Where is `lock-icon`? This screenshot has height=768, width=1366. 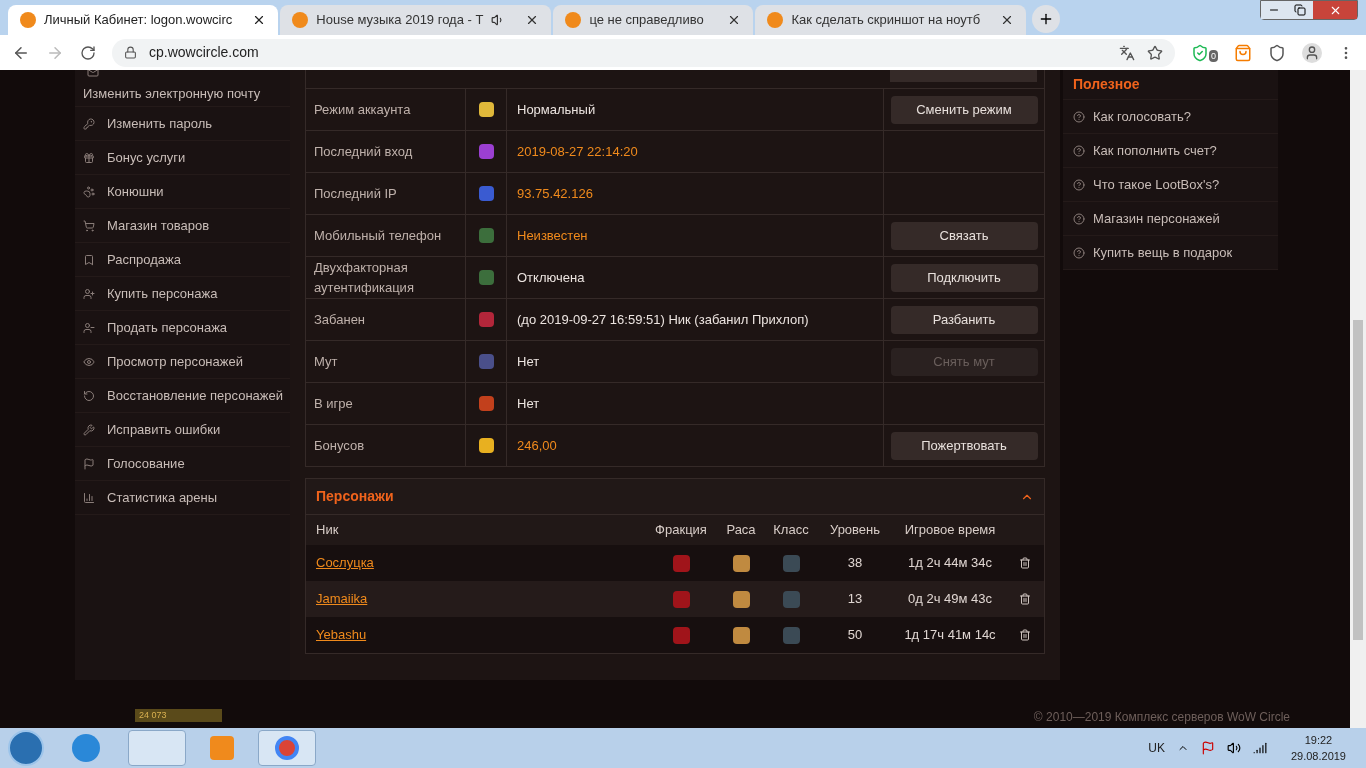
lock-icon is located at coordinates (130, 52).